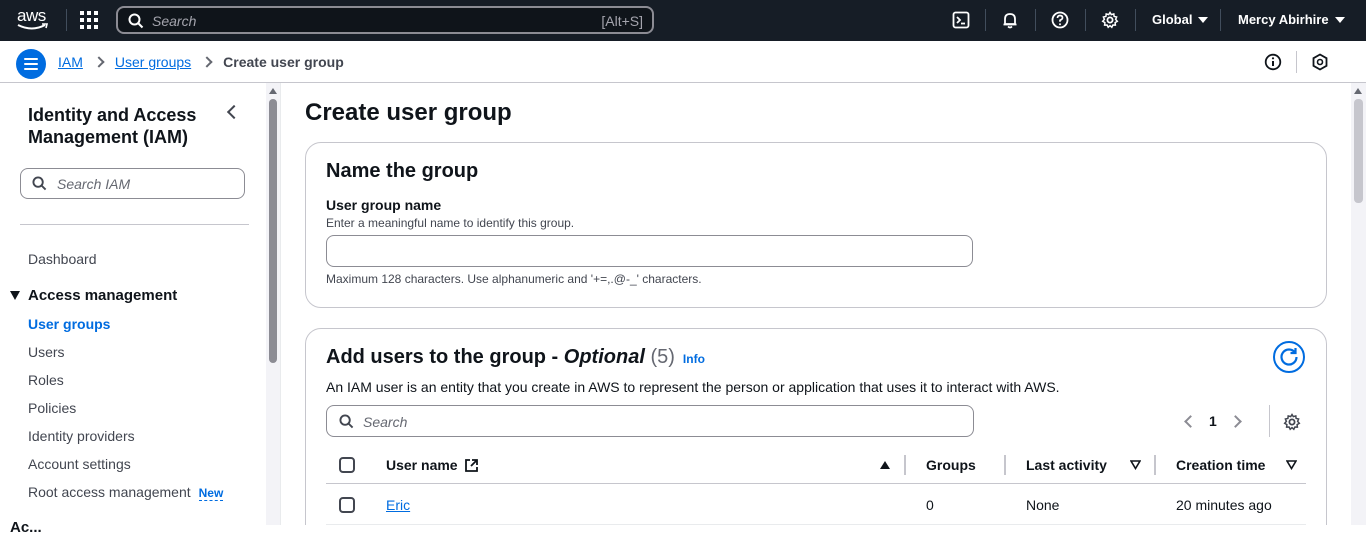  What do you see at coordinates (15, 295) in the screenshot?
I see `expand-triangle-icon` at bounding box center [15, 295].